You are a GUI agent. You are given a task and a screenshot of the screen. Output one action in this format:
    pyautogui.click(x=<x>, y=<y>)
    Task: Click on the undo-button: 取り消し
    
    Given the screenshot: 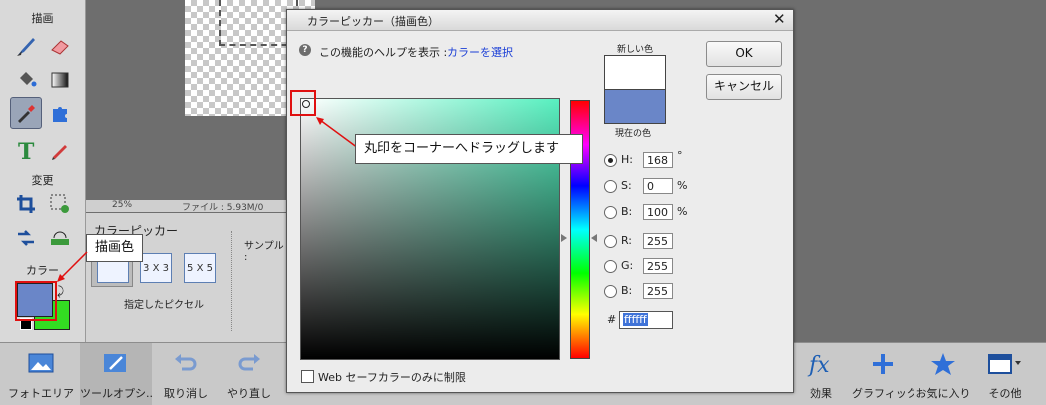 What is the action you would take?
    pyautogui.click(x=186, y=374)
    